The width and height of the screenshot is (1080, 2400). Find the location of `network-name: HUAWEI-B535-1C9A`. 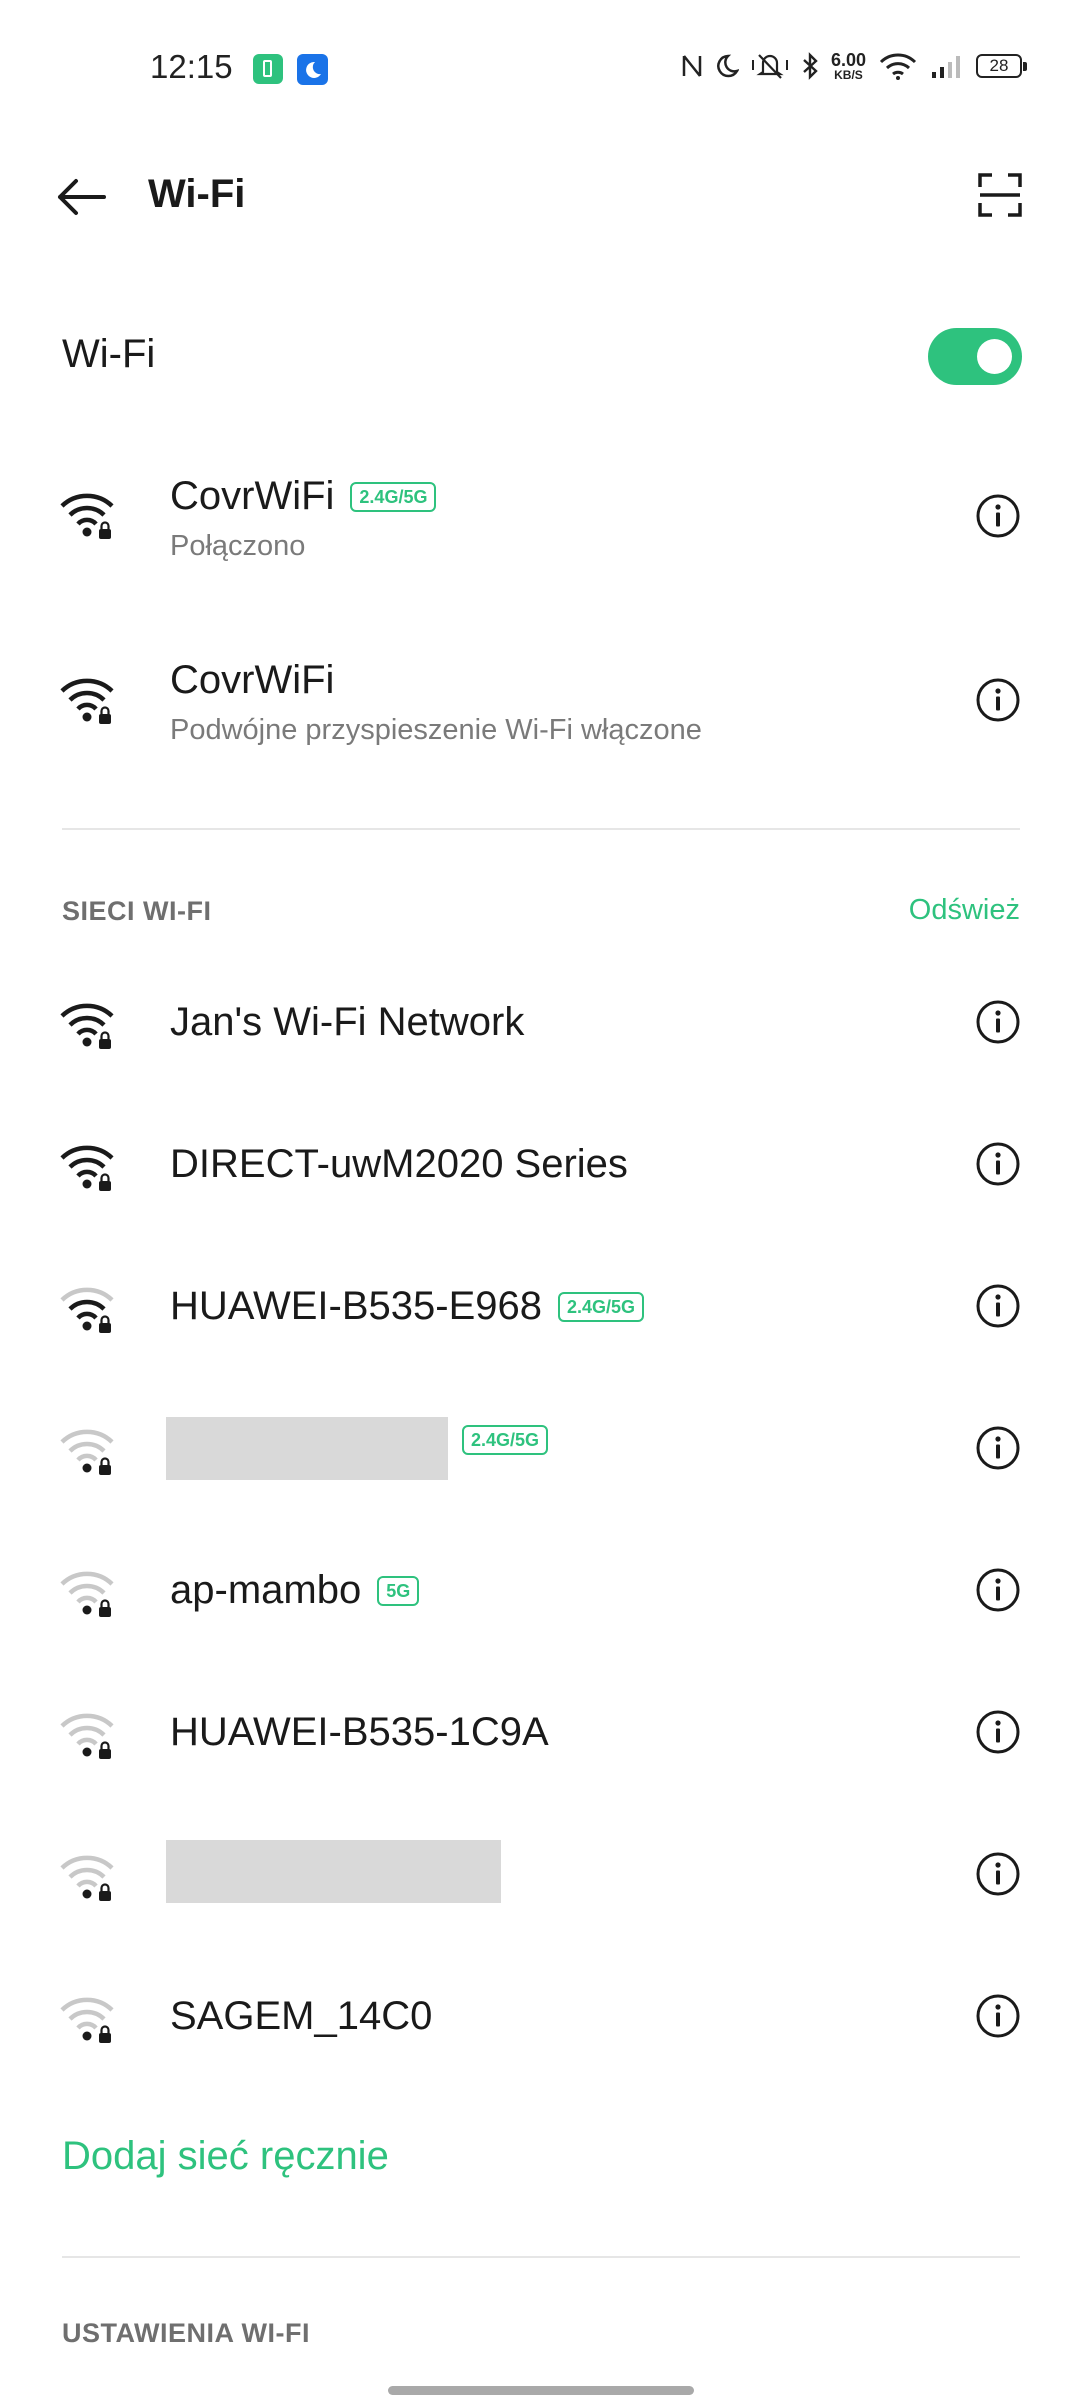

network-name: HUAWEI-B535-1C9A is located at coordinates (359, 1732).